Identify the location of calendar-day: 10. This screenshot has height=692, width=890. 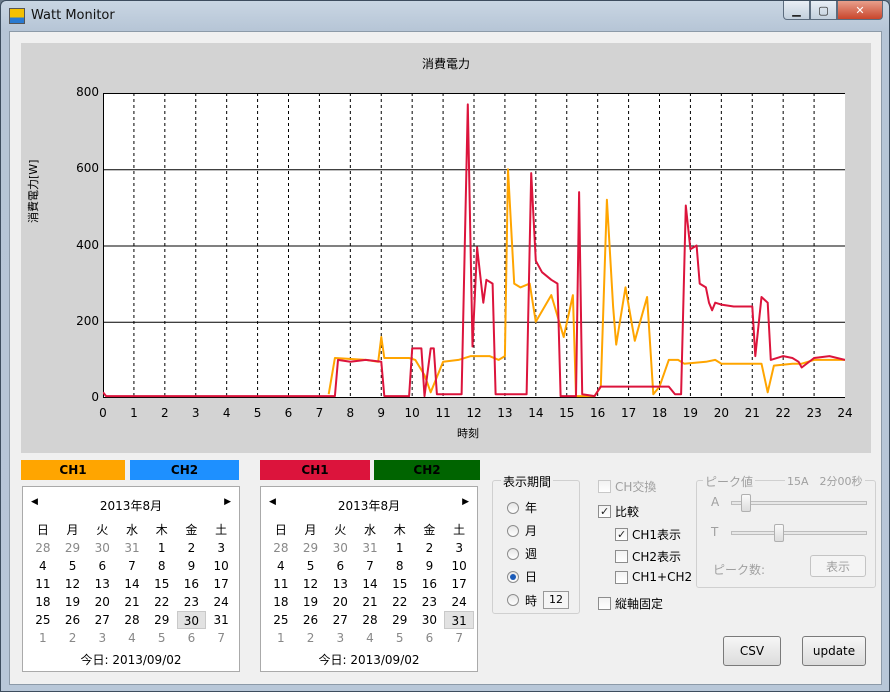
(221, 566).